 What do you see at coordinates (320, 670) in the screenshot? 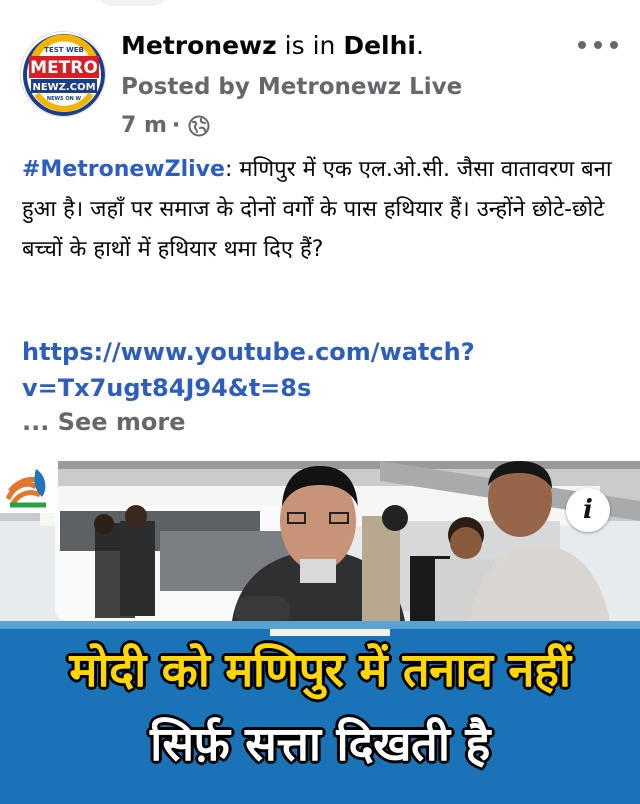
I see `thumbnail-headline-line1: मोदी को मणिपुर में तनाव नहीं` at bounding box center [320, 670].